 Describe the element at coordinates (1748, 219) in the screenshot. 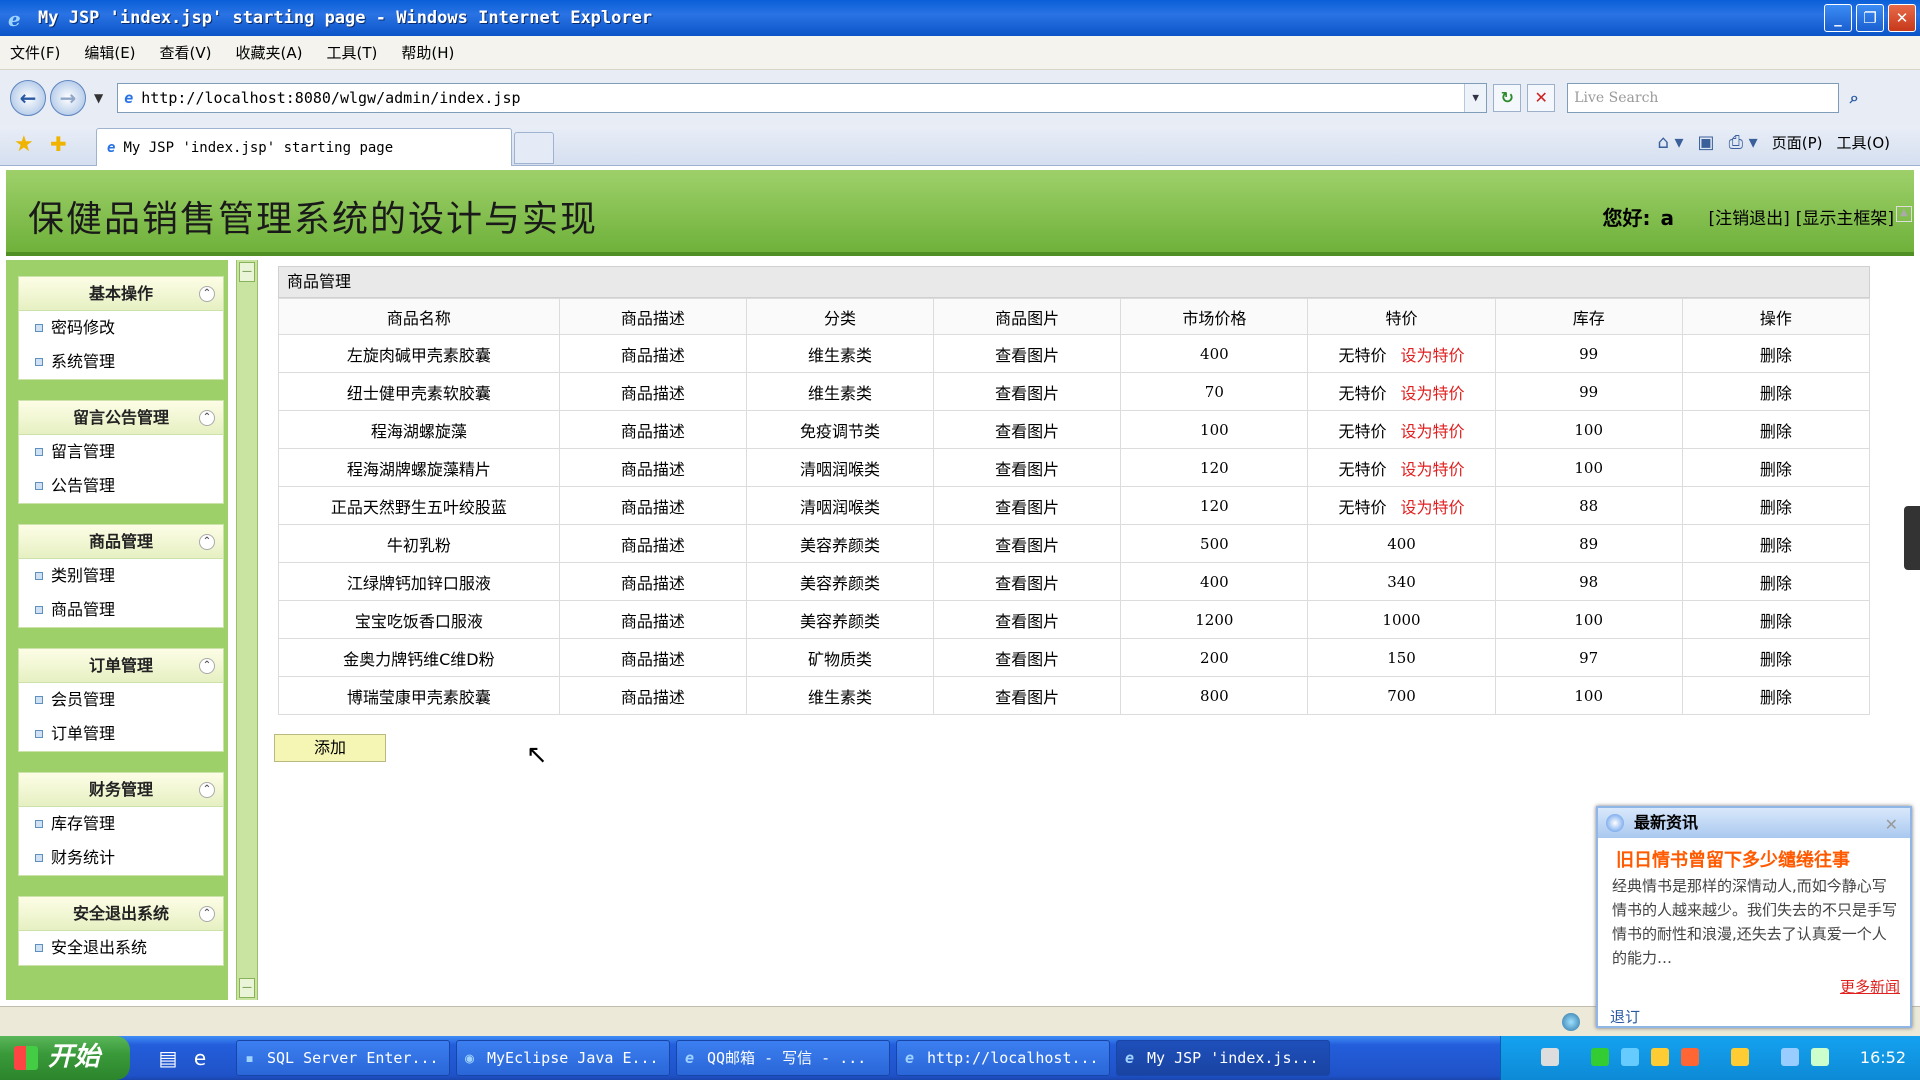

I see `logout-link: [注销退出]` at that location.